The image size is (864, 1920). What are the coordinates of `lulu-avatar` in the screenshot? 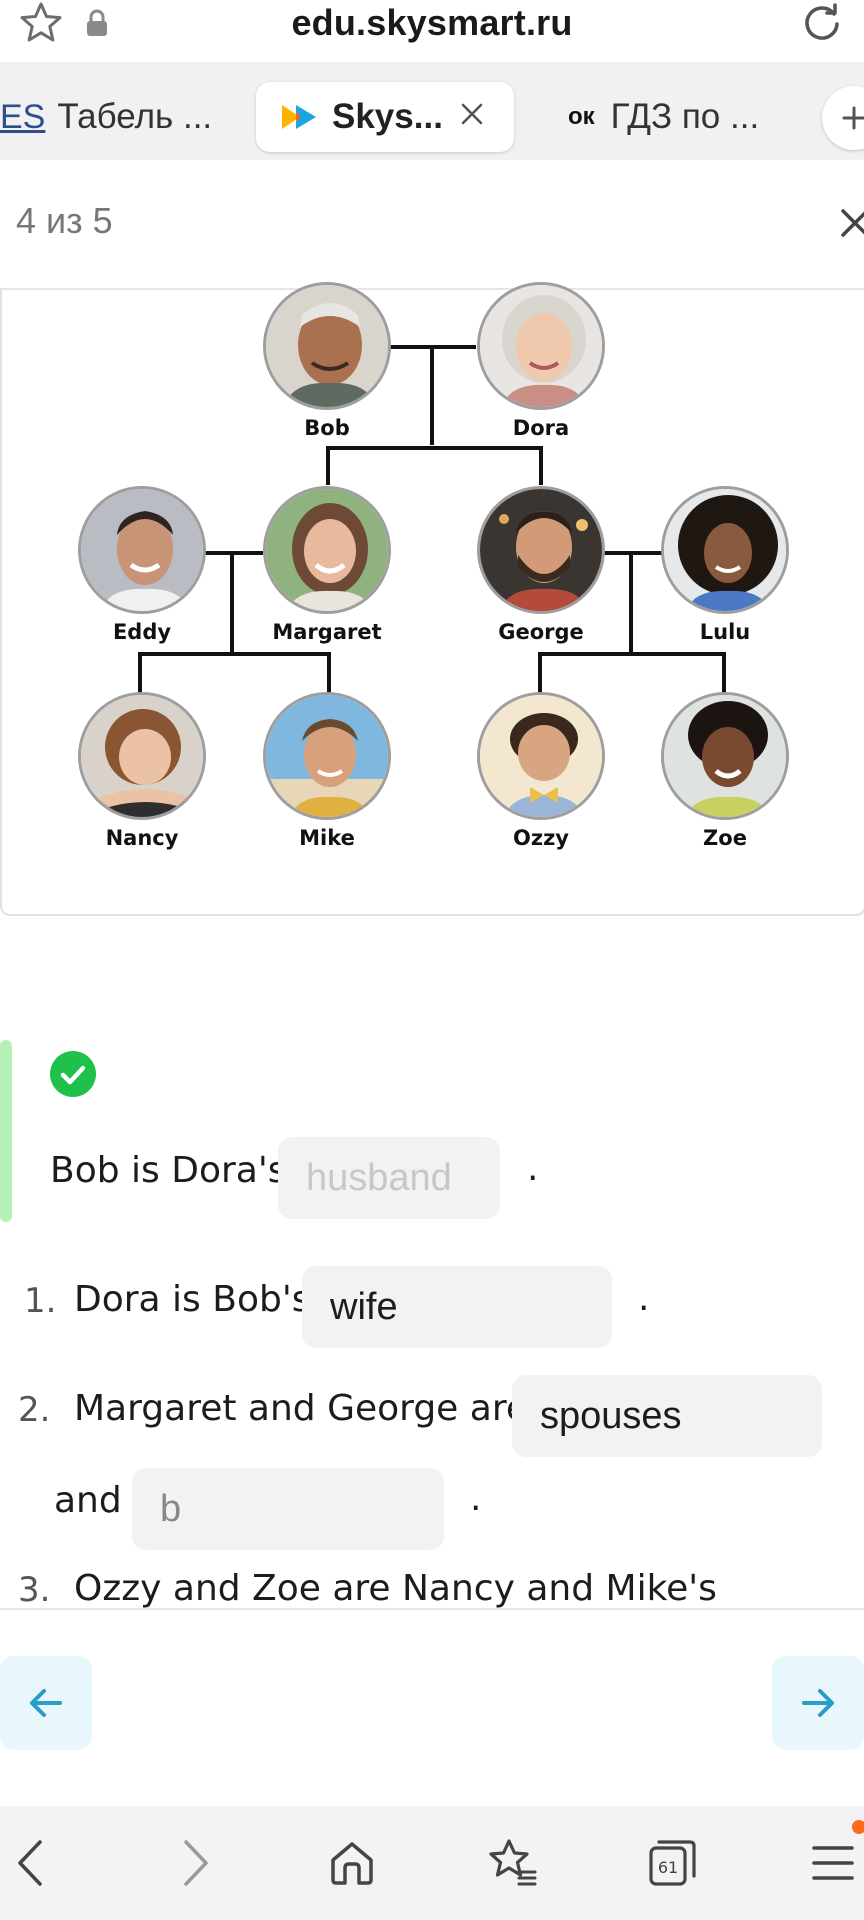 It's located at (725, 550).